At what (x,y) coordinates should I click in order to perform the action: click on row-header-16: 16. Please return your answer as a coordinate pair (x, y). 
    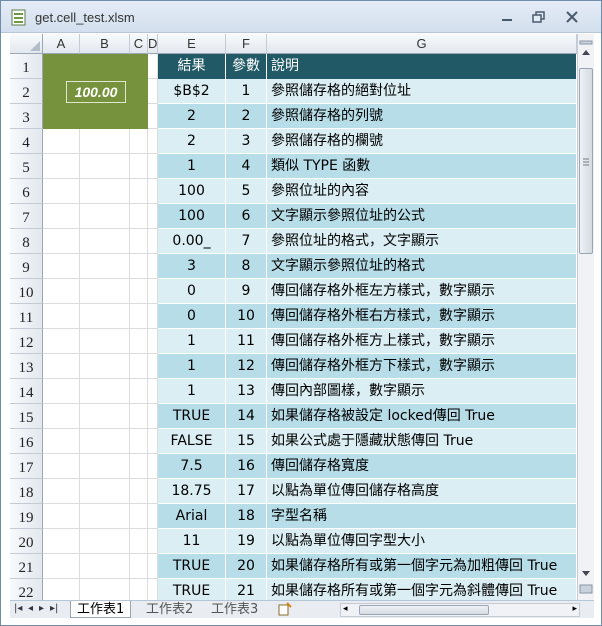
    Looking at the image, I should click on (26, 441).